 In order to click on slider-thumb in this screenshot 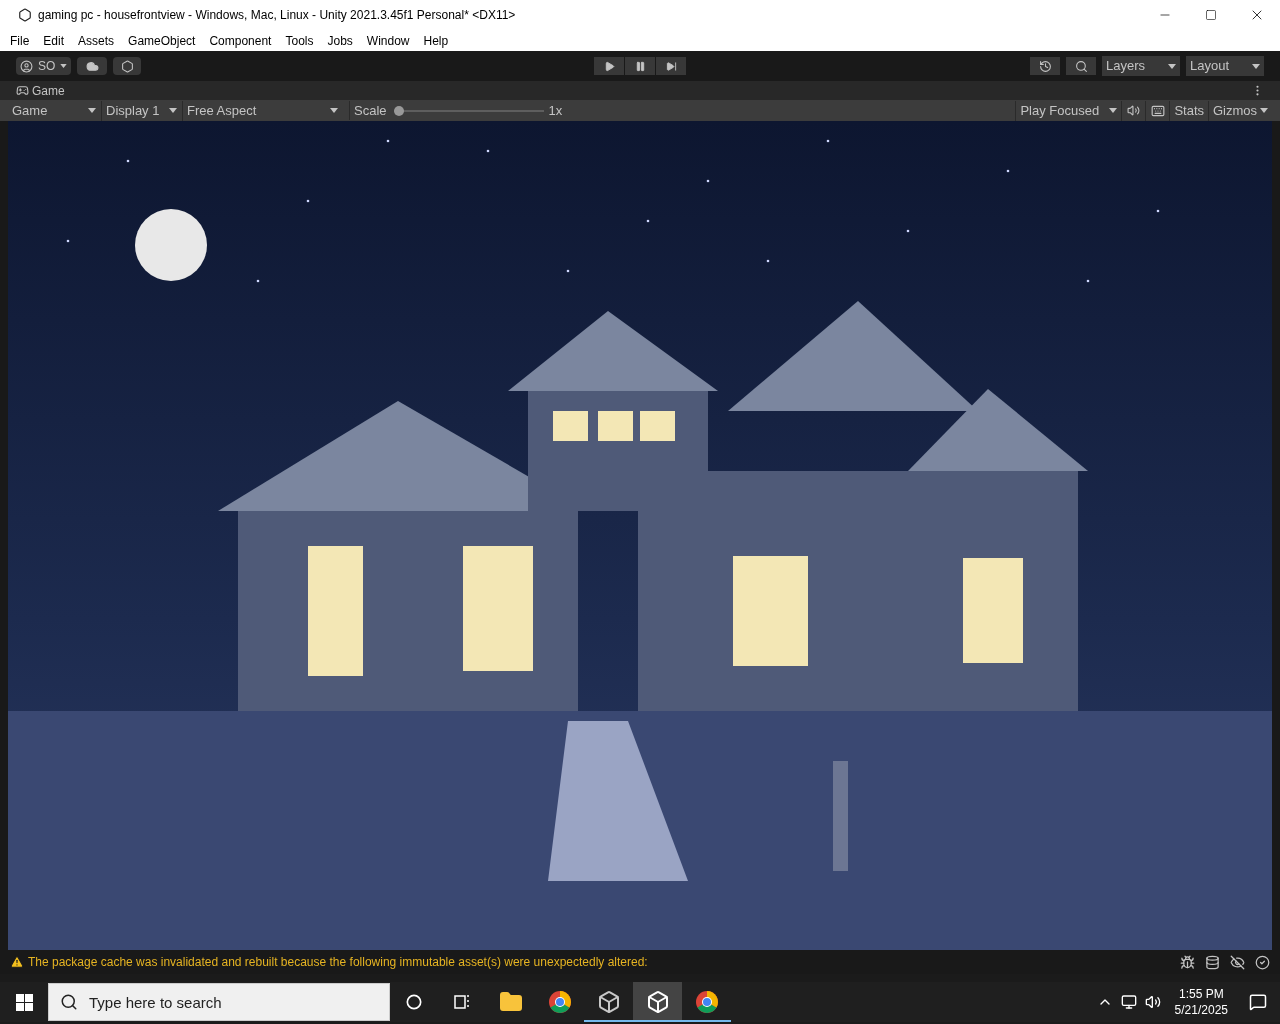, I will do `click(398, 110)`.